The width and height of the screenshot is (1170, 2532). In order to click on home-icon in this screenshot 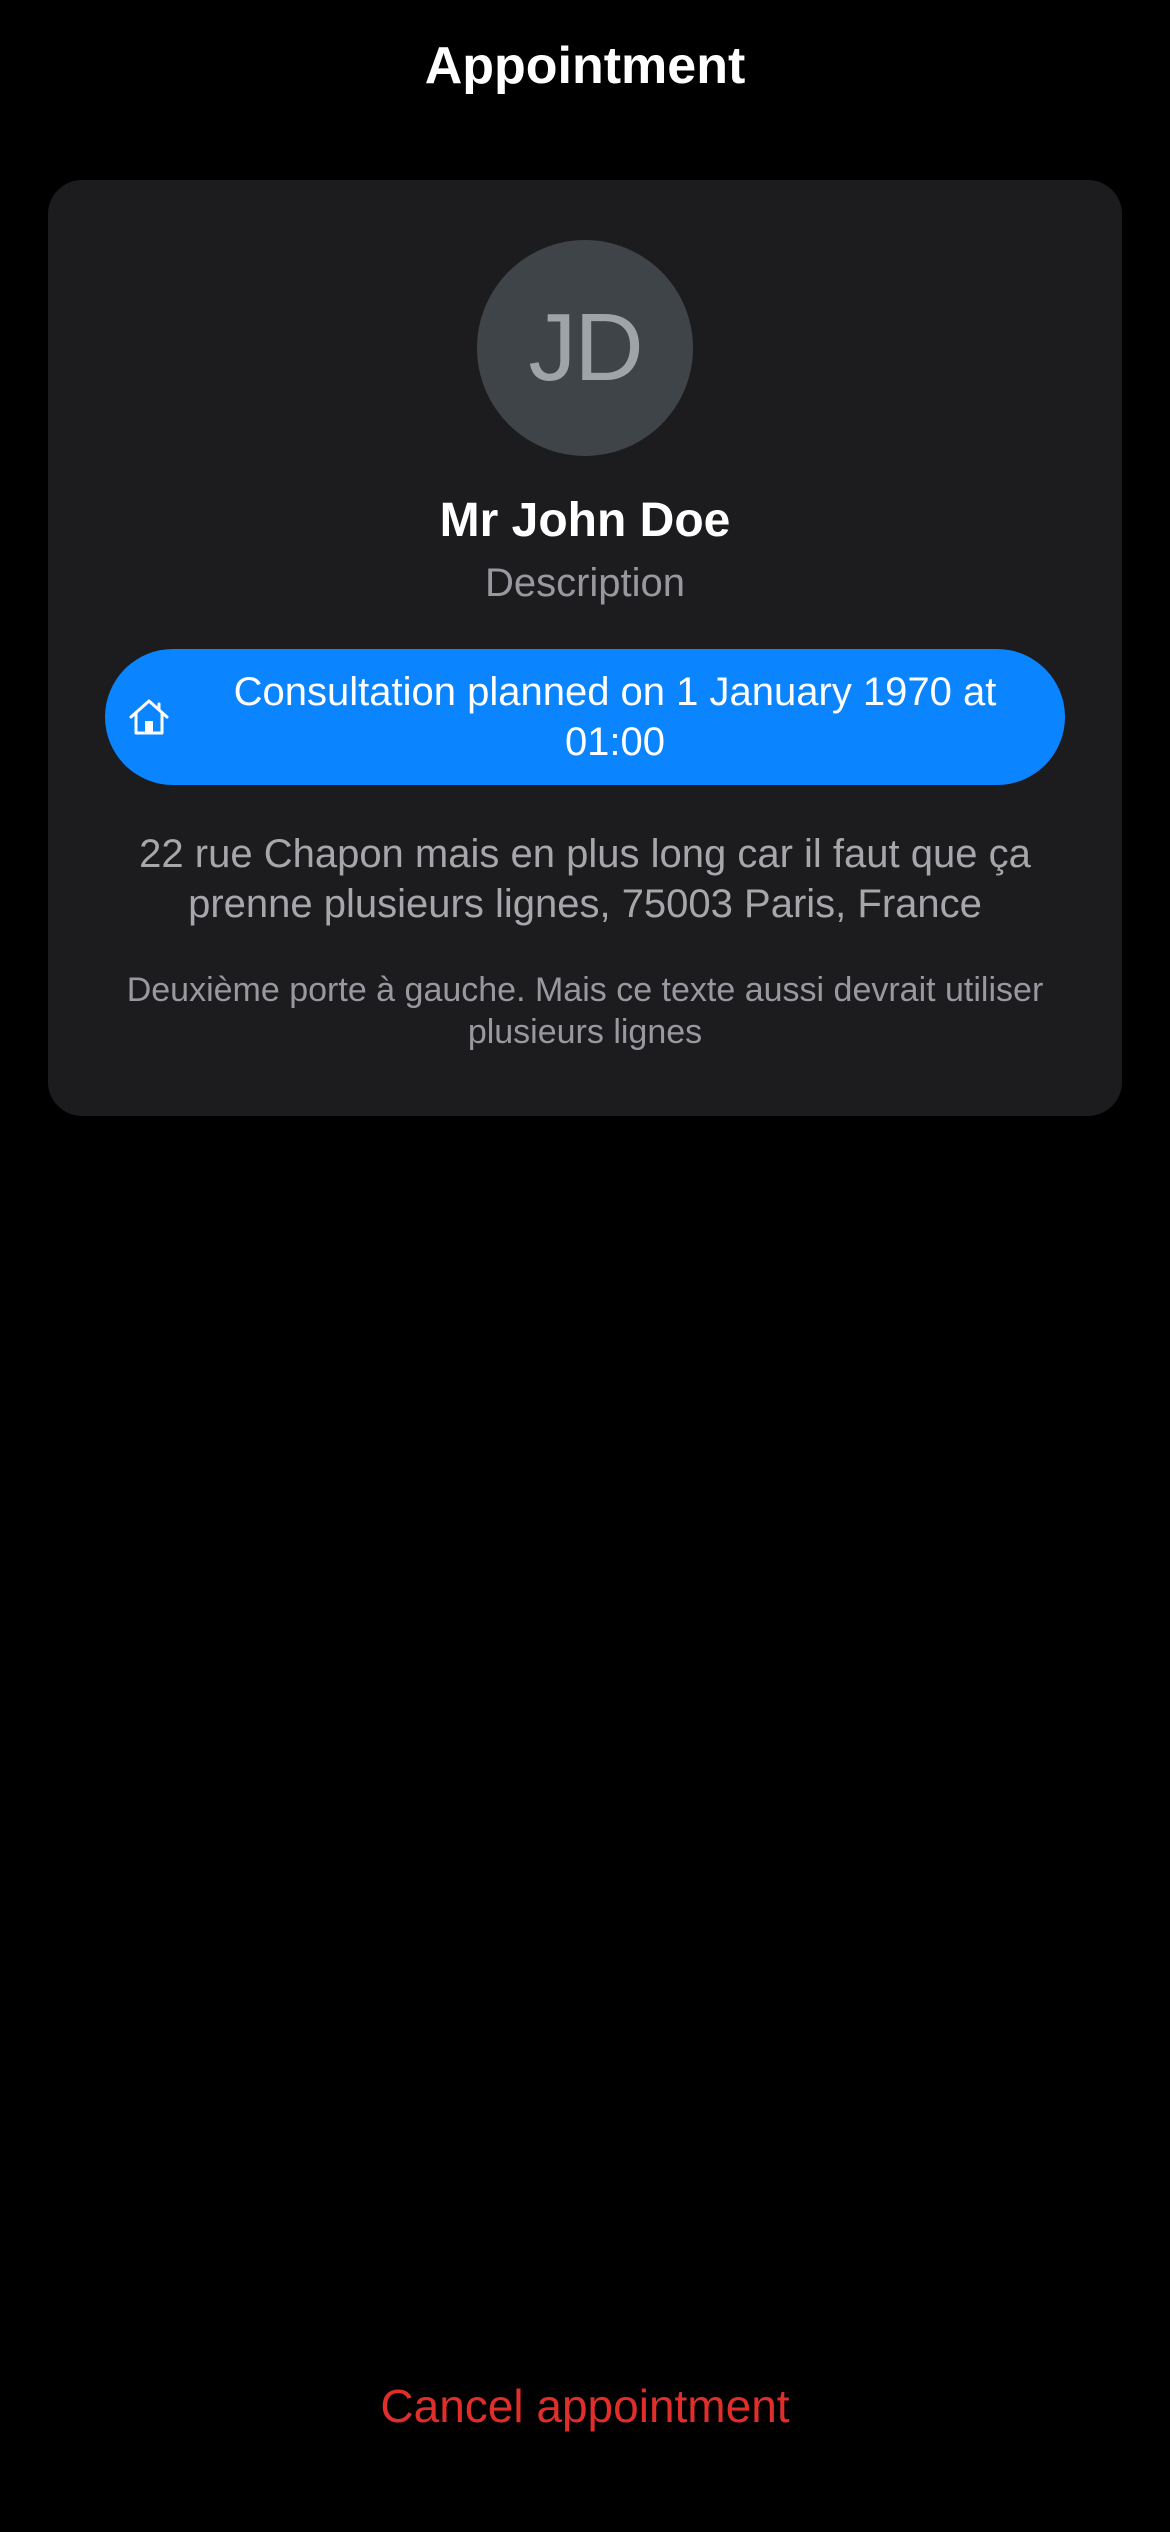, I will do `click(149, 717)`.